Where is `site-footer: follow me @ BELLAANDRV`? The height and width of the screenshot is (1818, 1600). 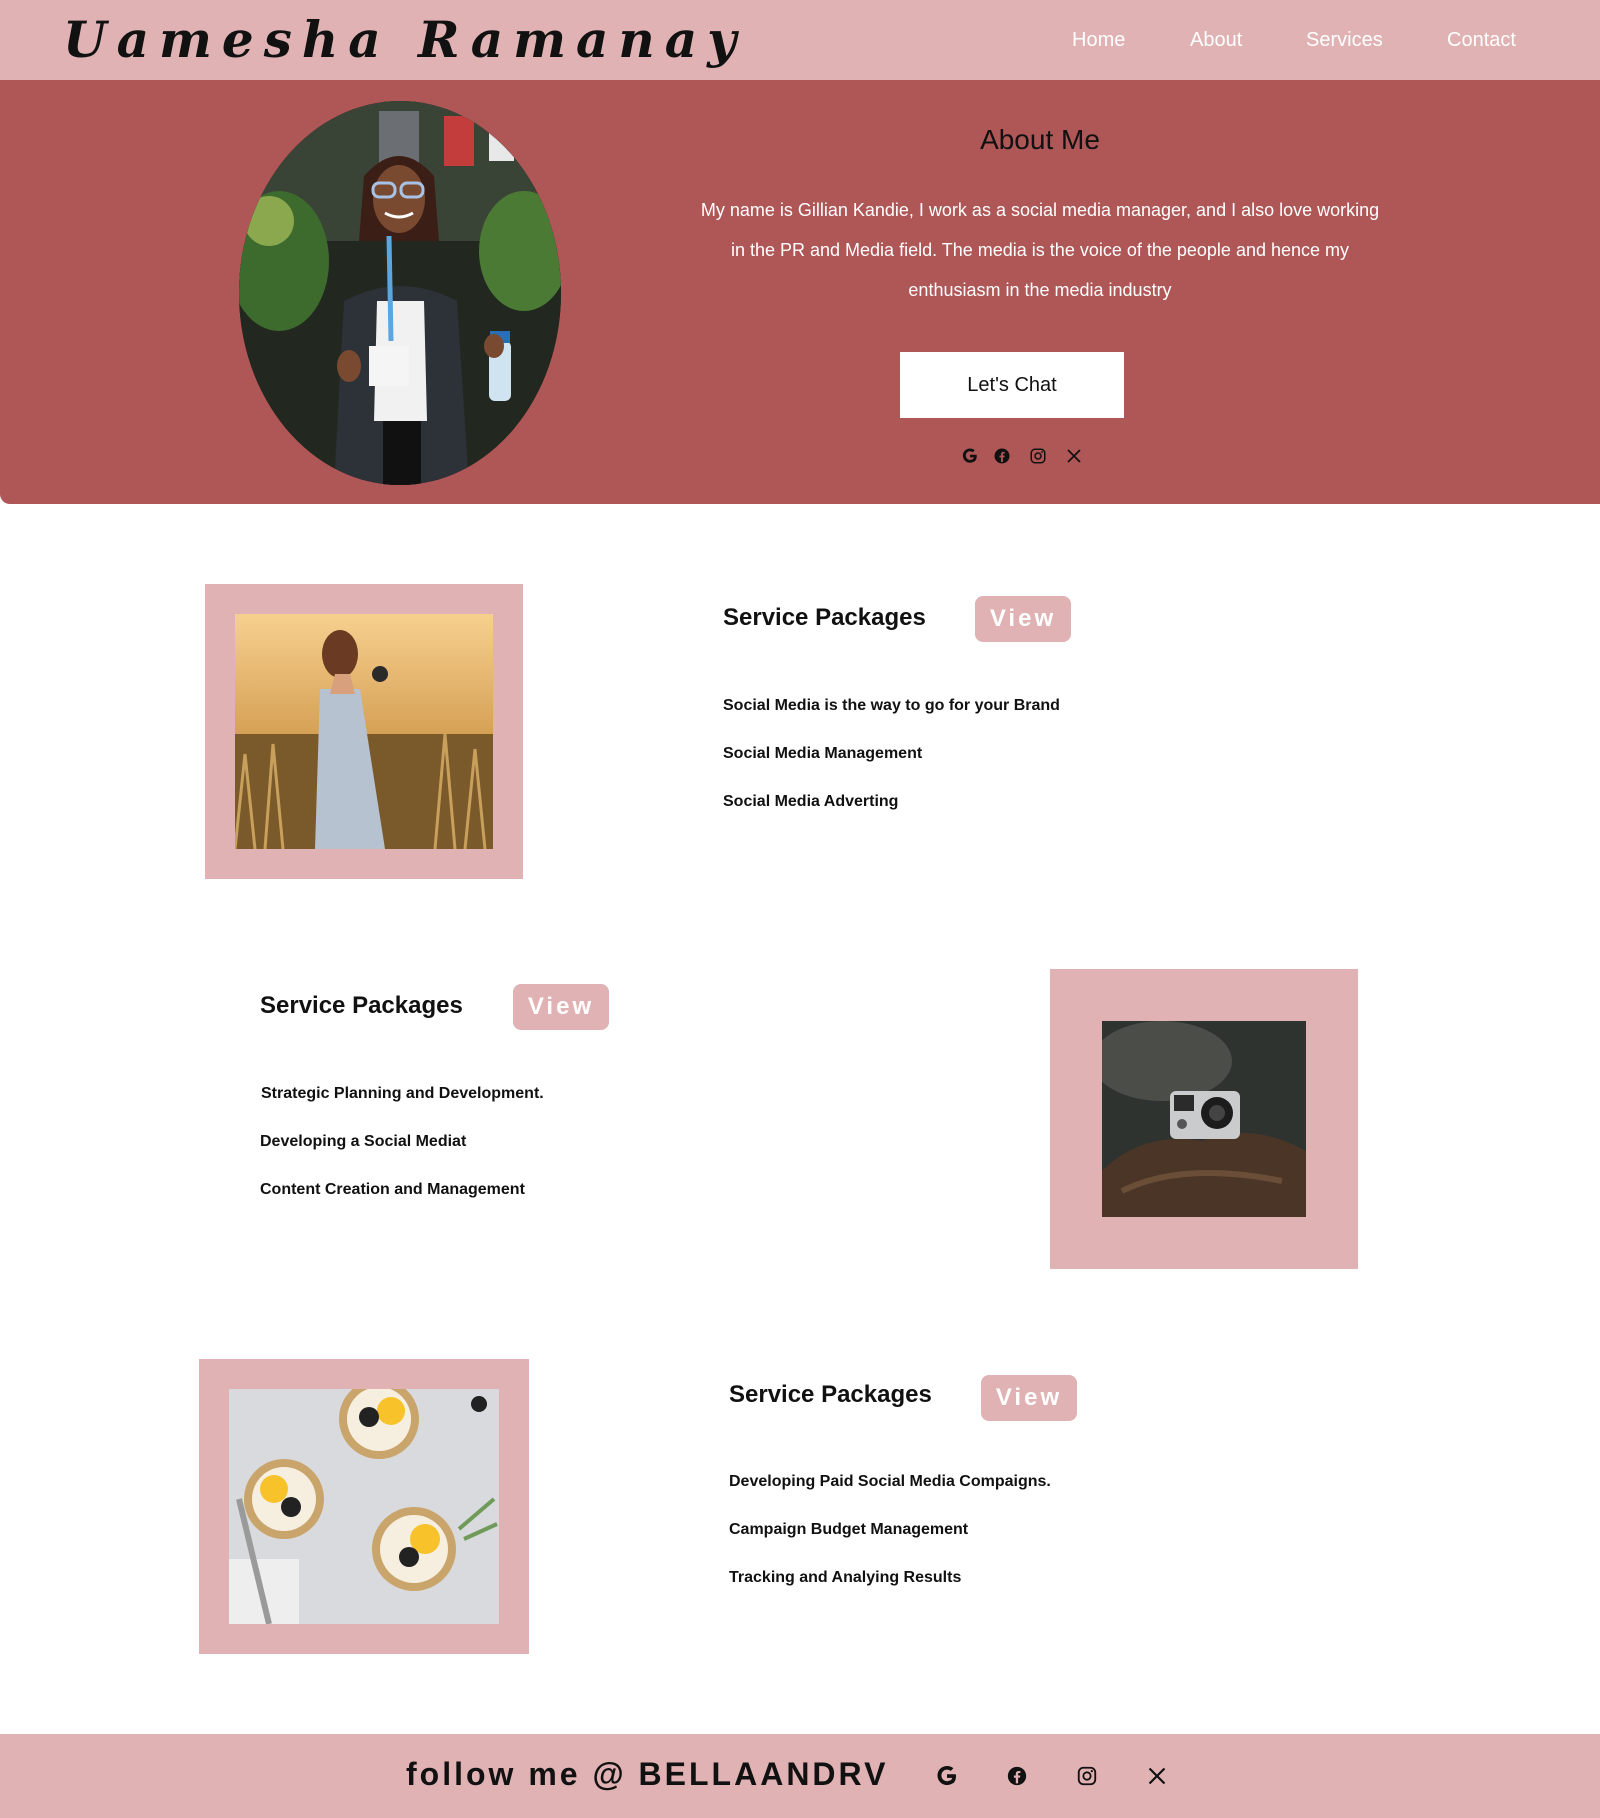
site-footer: follow me @ BELLAANDRV is located at coordinates (800, 1776).